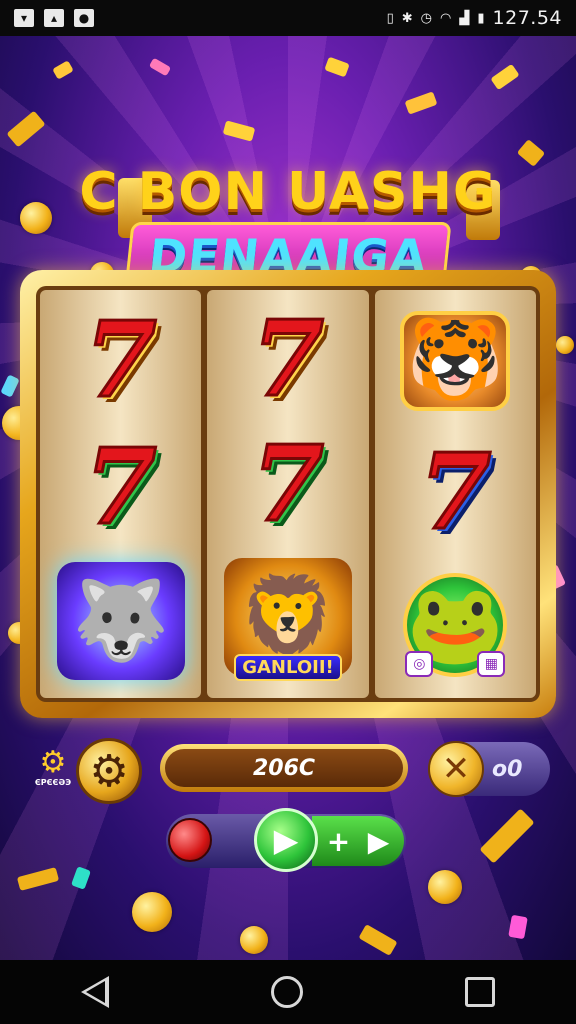 The height and width of the screenshot is (1024, 576). What do you see at coordinates (426, 18) in the screenshot?
I see `alarm-icon: ◷` at bounding box center [426, 18].